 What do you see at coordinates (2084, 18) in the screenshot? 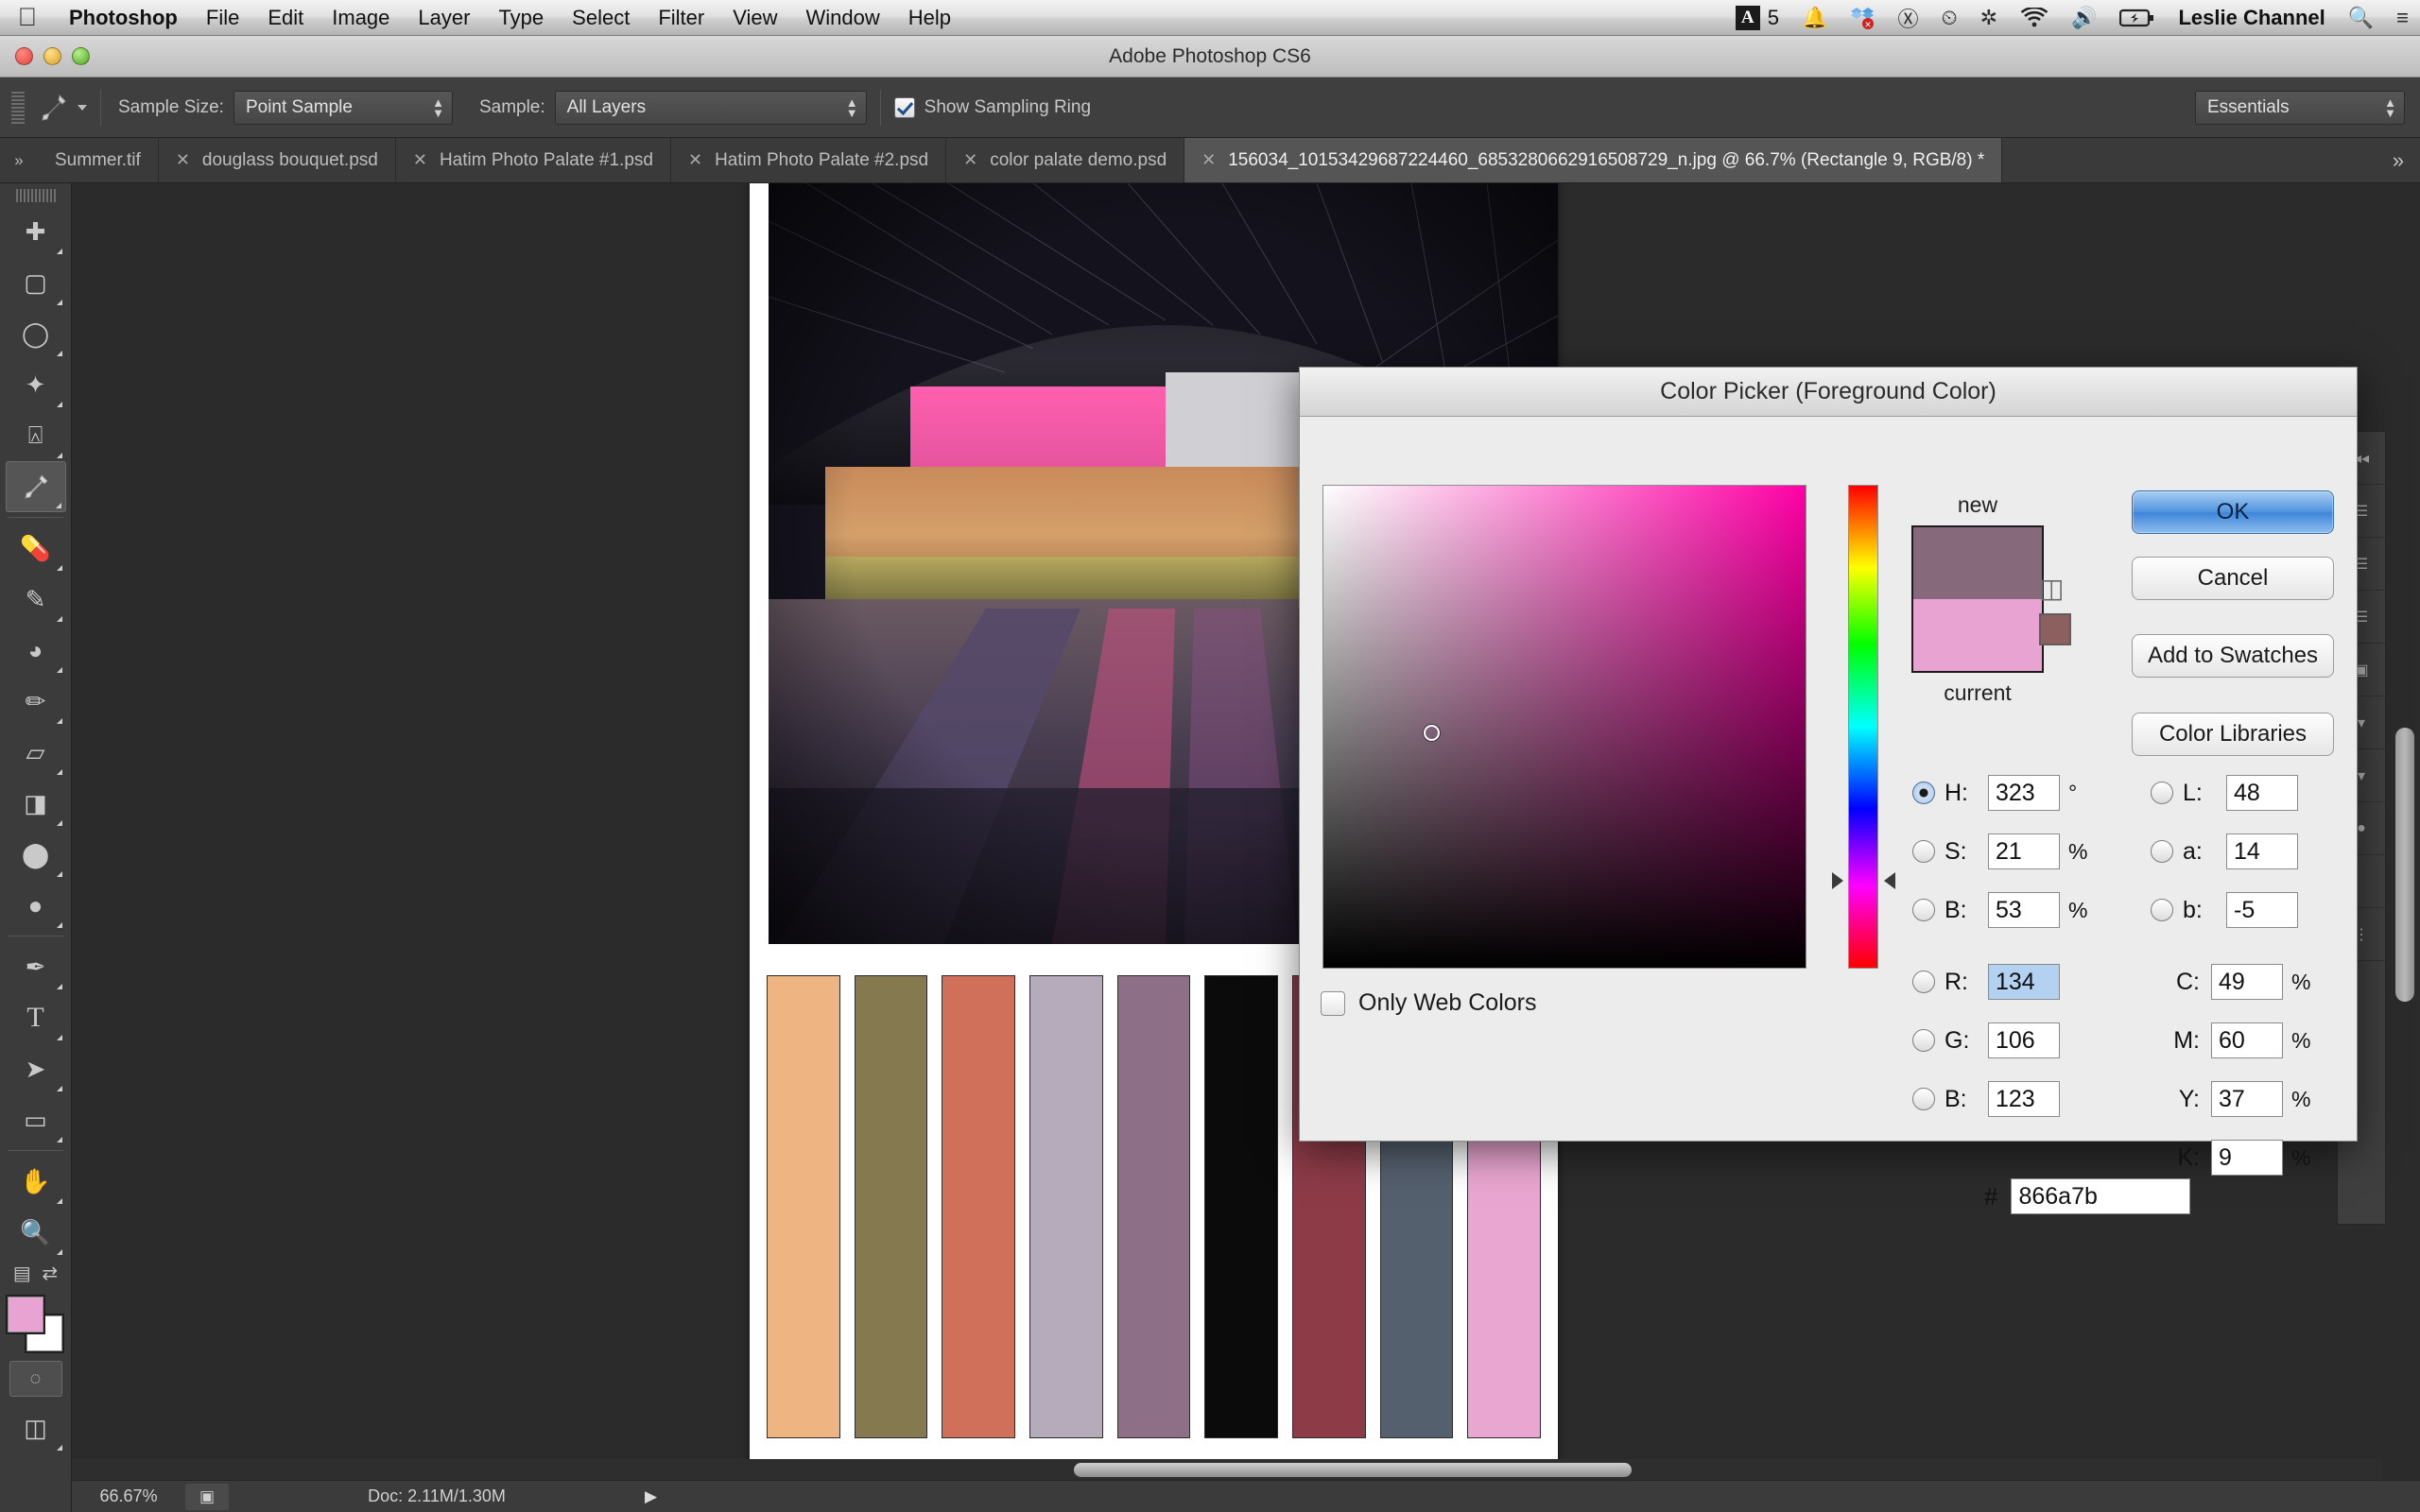
I see `volume-icon: 🔊` at bounding box center [2084, 18].